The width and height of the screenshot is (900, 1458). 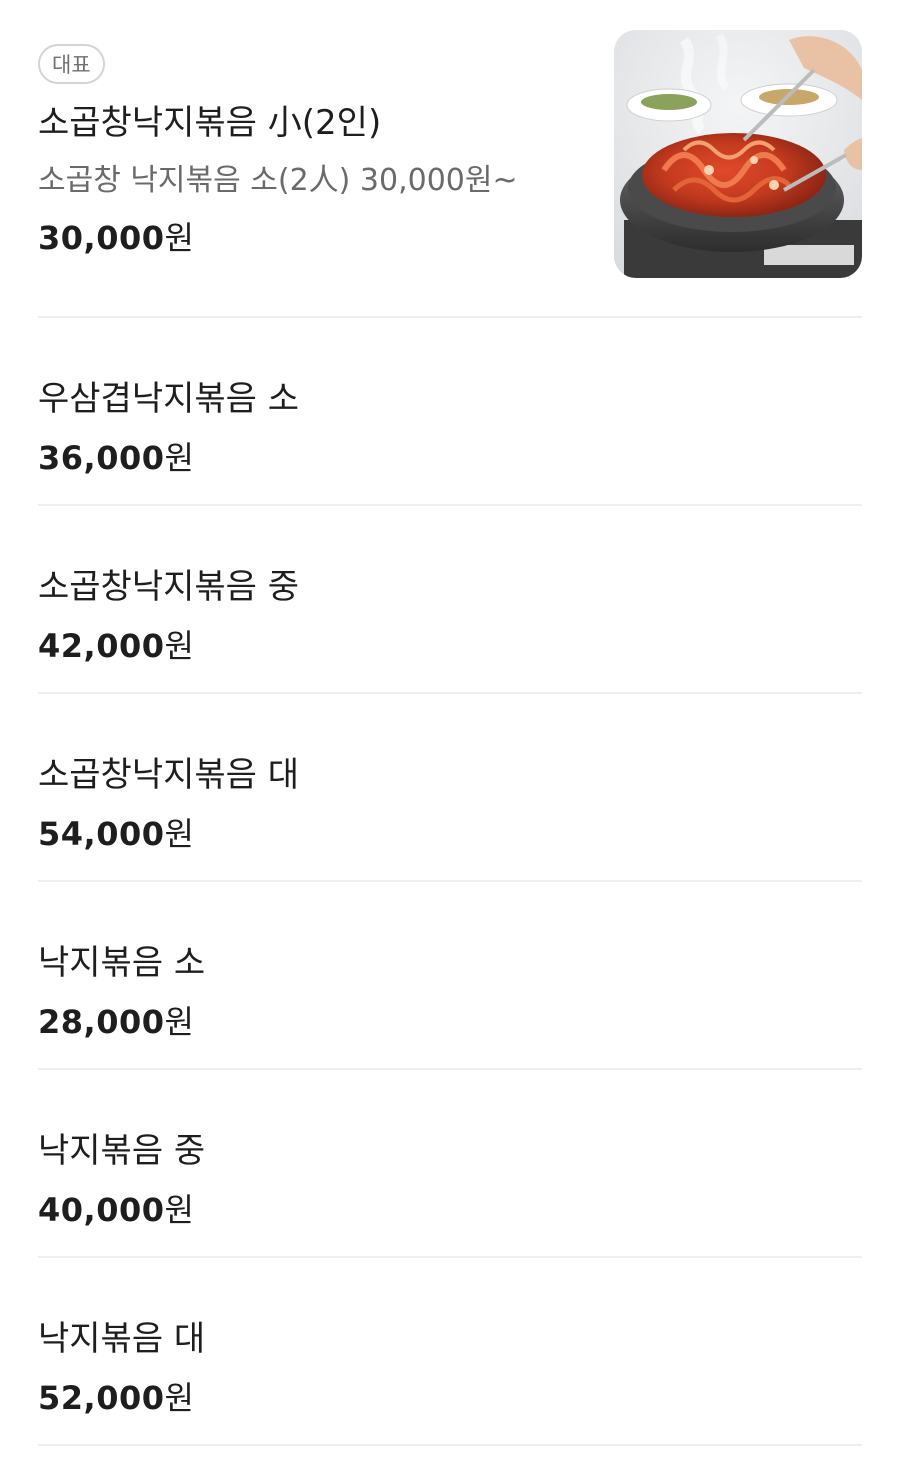 What do you see at coordinates (101, 1210) in the screenshot?
I see `price-amount: 40,000` at bounding box center [101, 1210].